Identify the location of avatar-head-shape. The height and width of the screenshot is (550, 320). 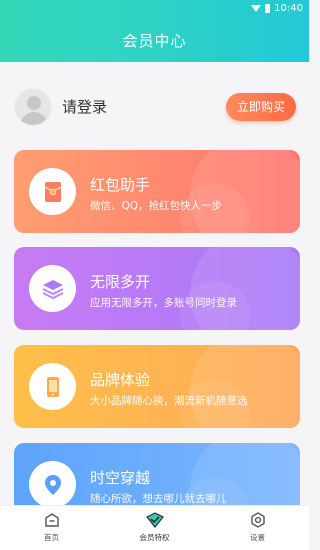
(34, 103).